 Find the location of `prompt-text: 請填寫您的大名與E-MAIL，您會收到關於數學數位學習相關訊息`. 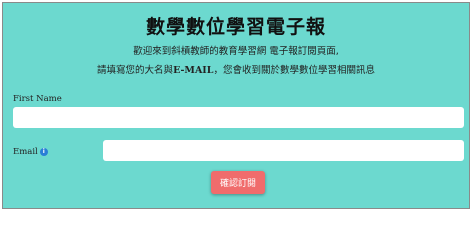

prompt-text: 請填寫您的大名與E-MAIL，您會收到關於數學數位學習相關訊息 is located at coordinates (236, 69).